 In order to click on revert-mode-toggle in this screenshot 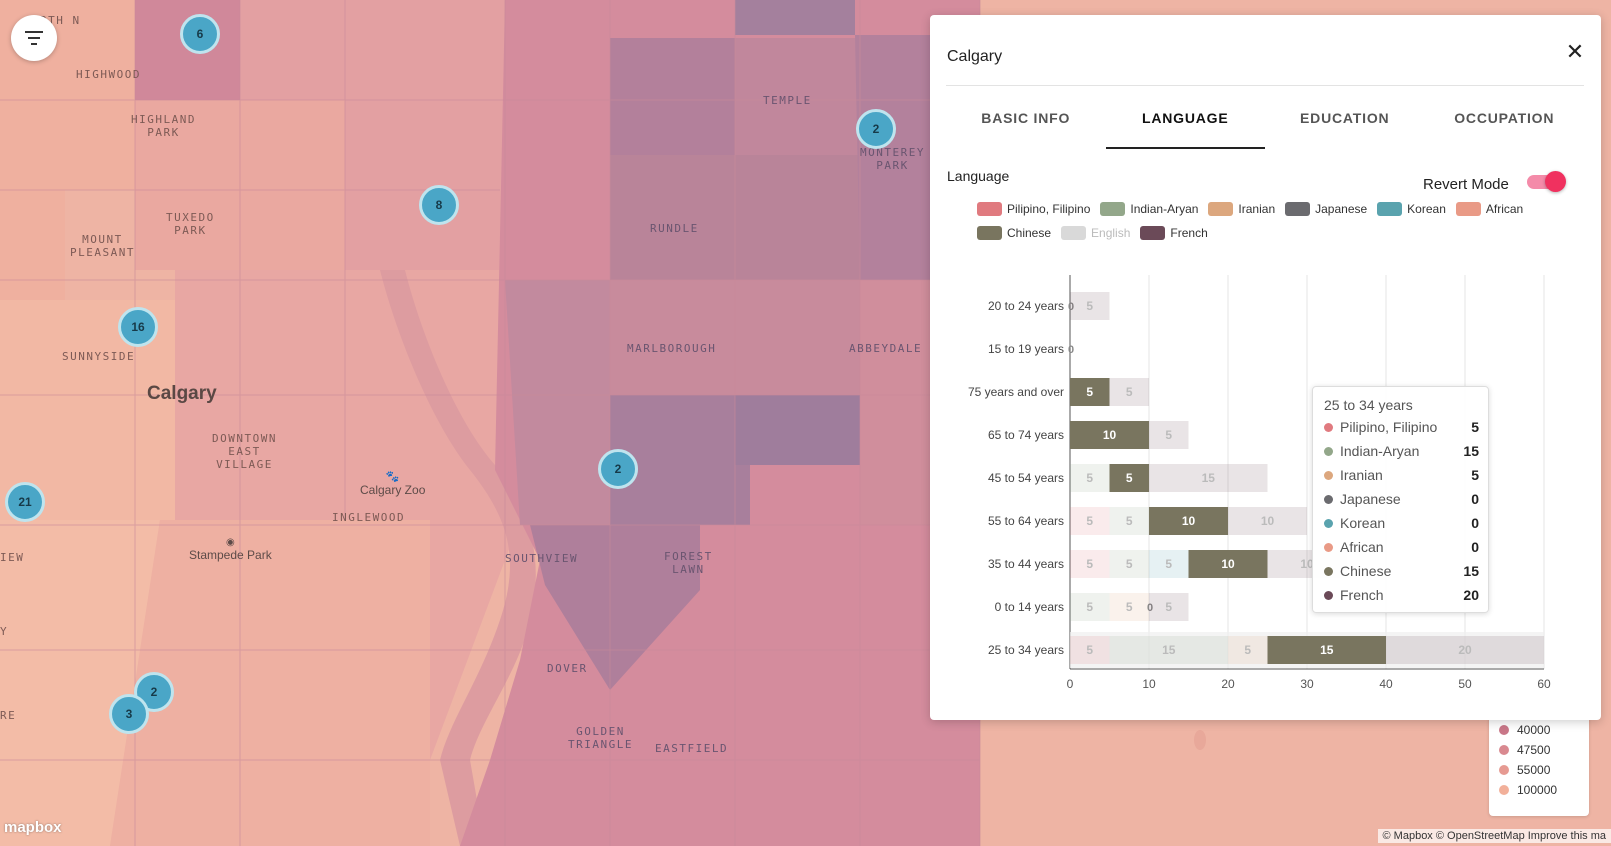, I will do `click(1546, 181)`.